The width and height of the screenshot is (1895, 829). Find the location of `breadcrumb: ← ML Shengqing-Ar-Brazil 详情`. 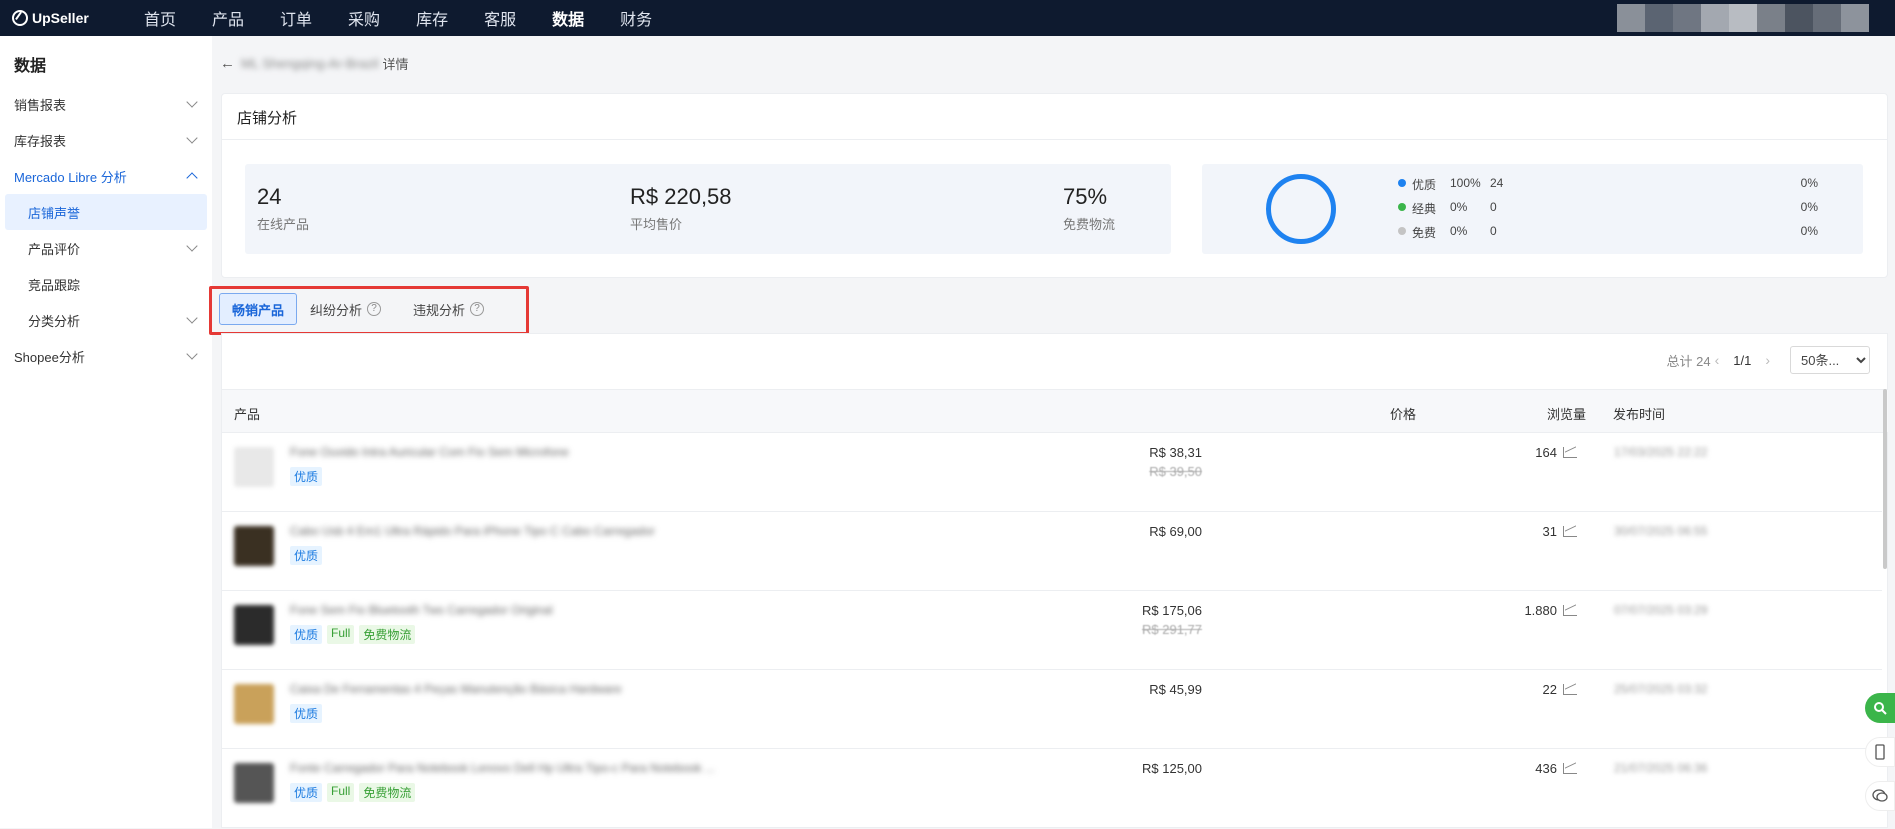

breadcrumb: ← ML Shengqing-Ar-Brazil 详情 is located at coordinates (314, 63).